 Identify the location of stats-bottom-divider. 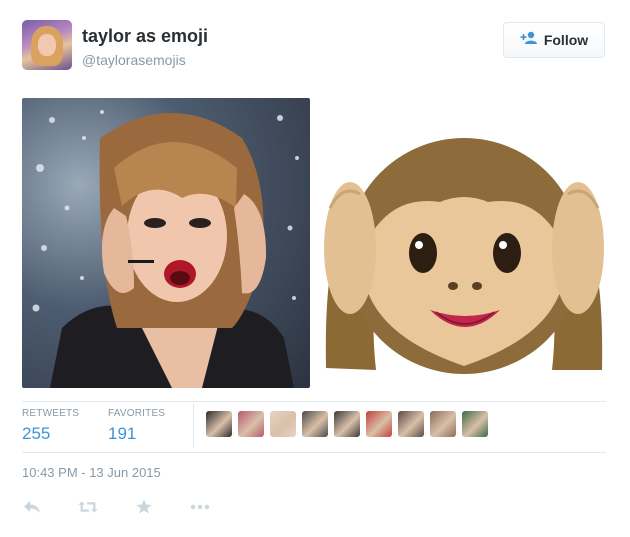
(314, 452).